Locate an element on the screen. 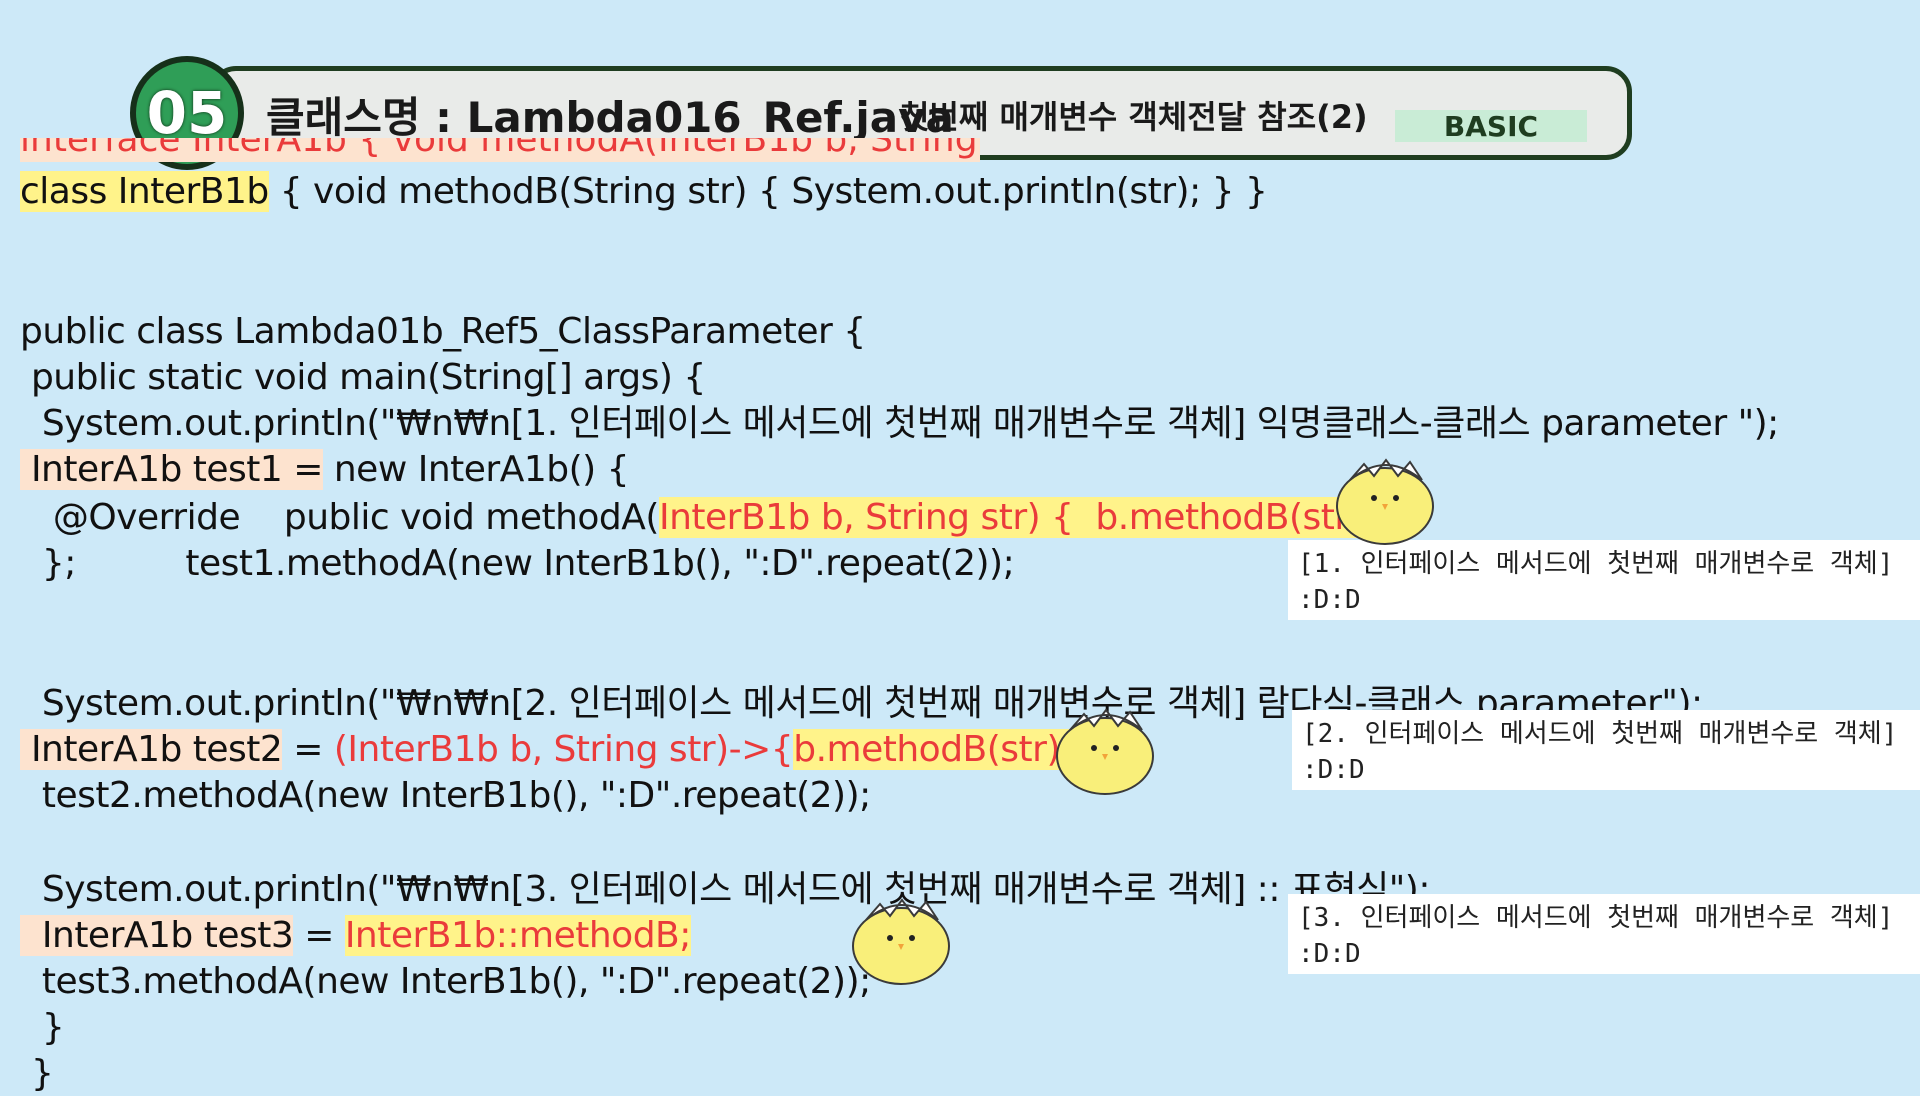 The height and width of the screenshot is (1096, 1920). test3-decl: InterA1b test3 is located at coordinates (157, 935).